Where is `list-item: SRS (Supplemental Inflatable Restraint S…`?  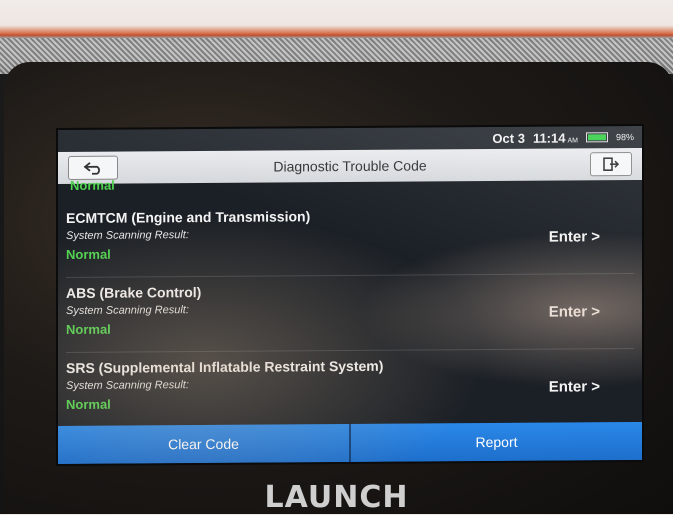 list-item: SRS (Supplemental Inflatable Restraint S… is located at coordinates (350, 393).